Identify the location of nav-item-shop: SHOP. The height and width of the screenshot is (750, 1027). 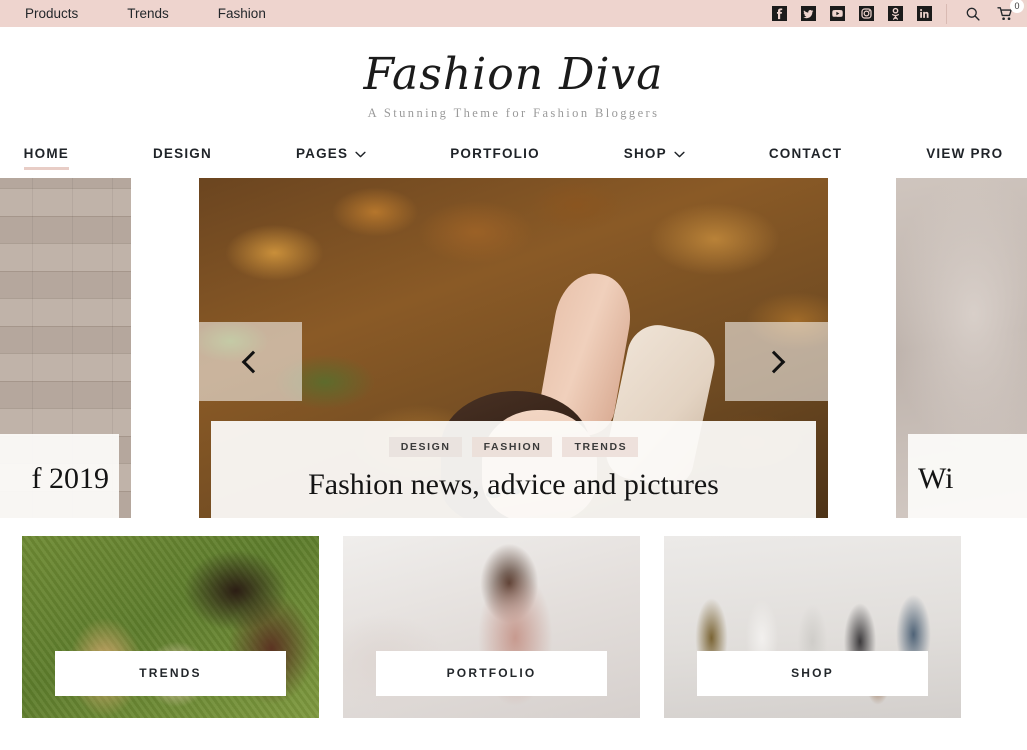
(654, 158).